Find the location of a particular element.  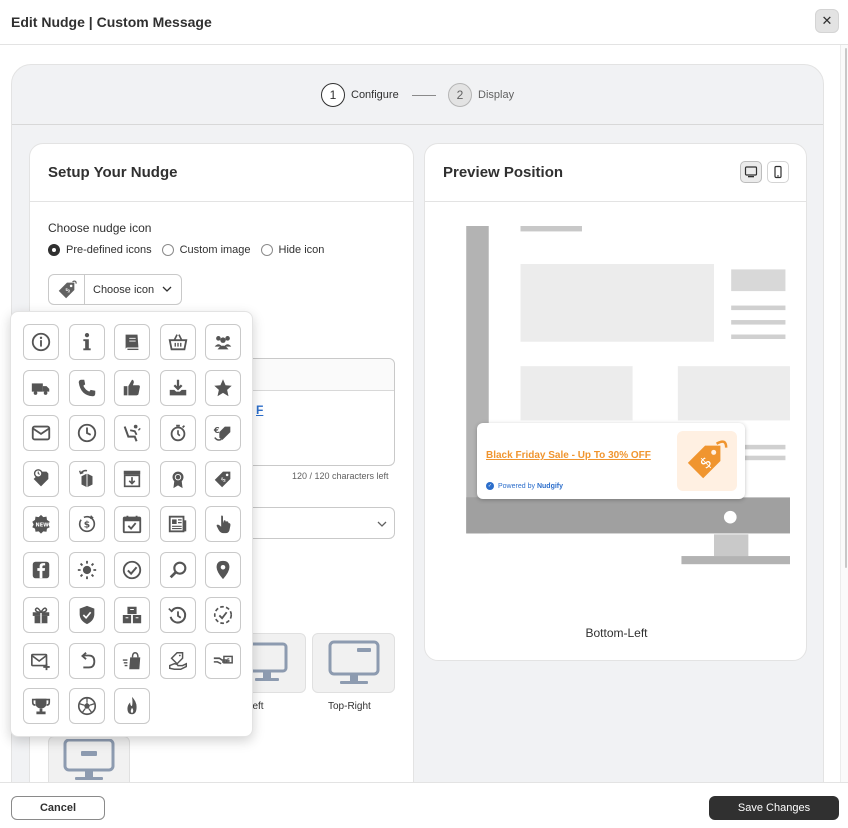

icon-option-facebook is located at coordinates (41, 569).